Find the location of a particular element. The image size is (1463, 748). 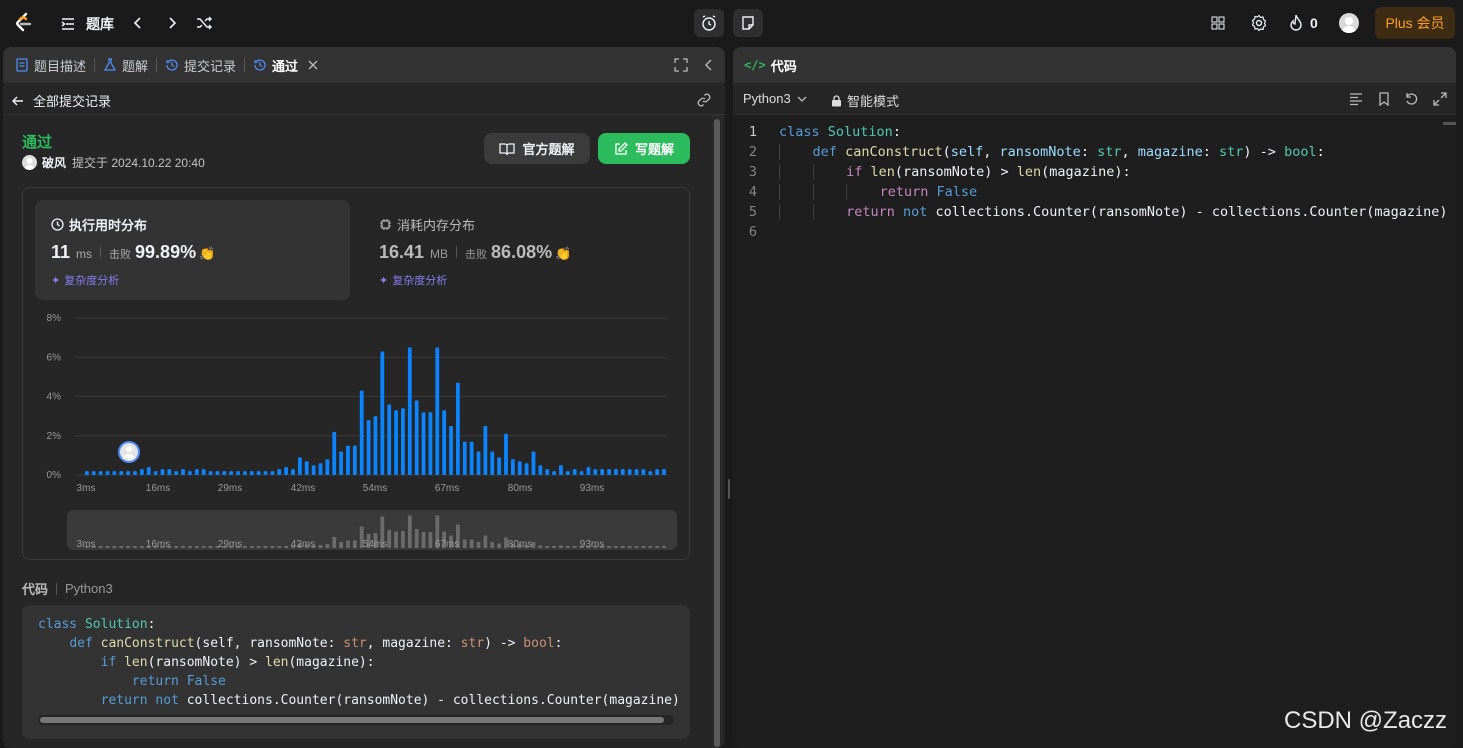

official-solution-button: 官方题解 is located at coordinates (537, 148).